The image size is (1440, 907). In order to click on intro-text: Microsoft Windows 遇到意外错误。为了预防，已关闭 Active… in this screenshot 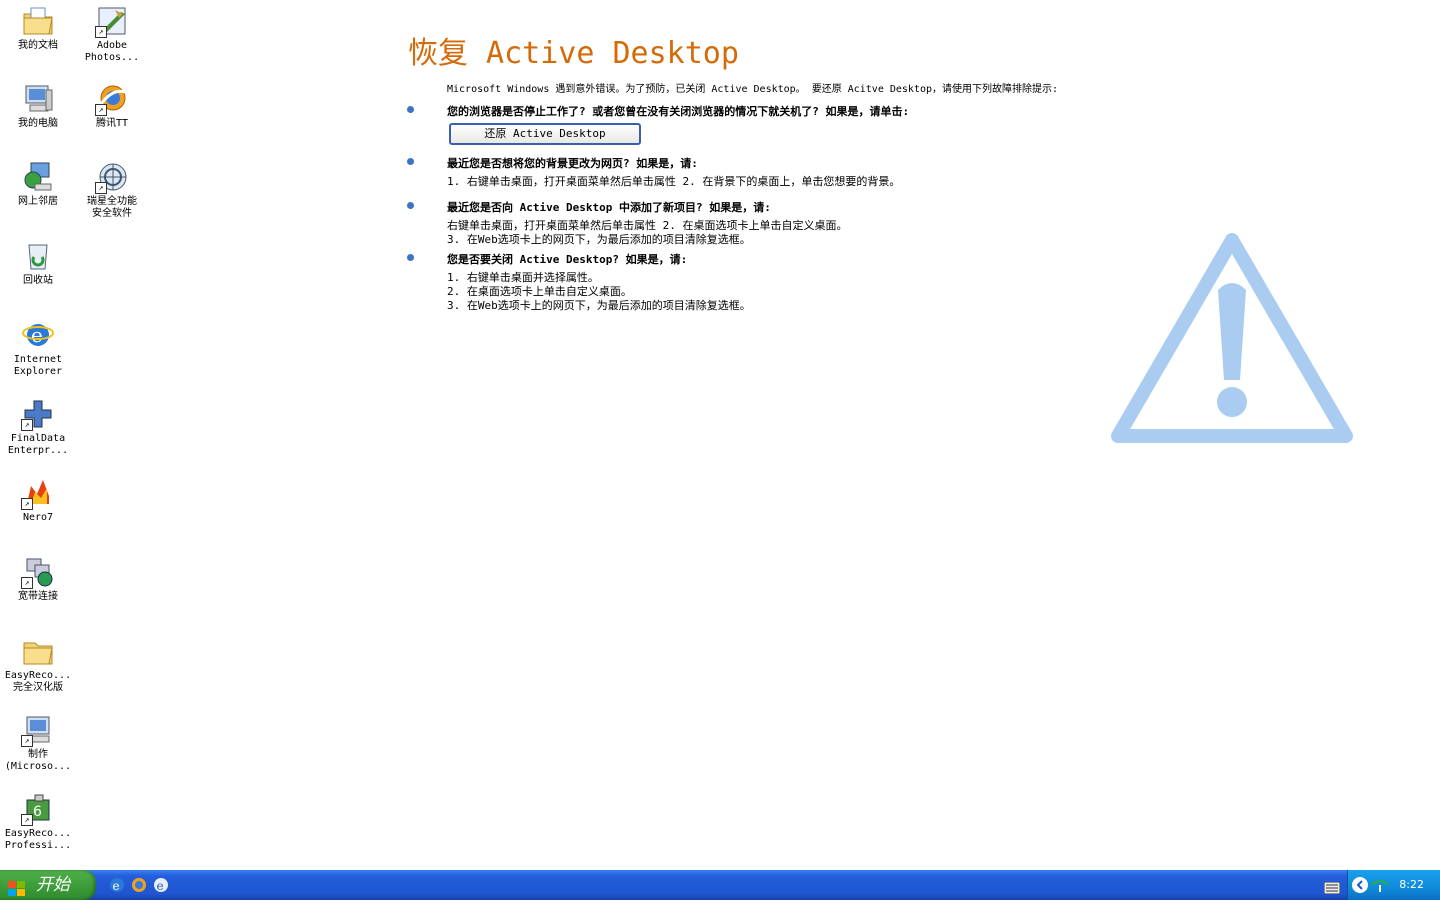, I will do `click(753, 89)`.